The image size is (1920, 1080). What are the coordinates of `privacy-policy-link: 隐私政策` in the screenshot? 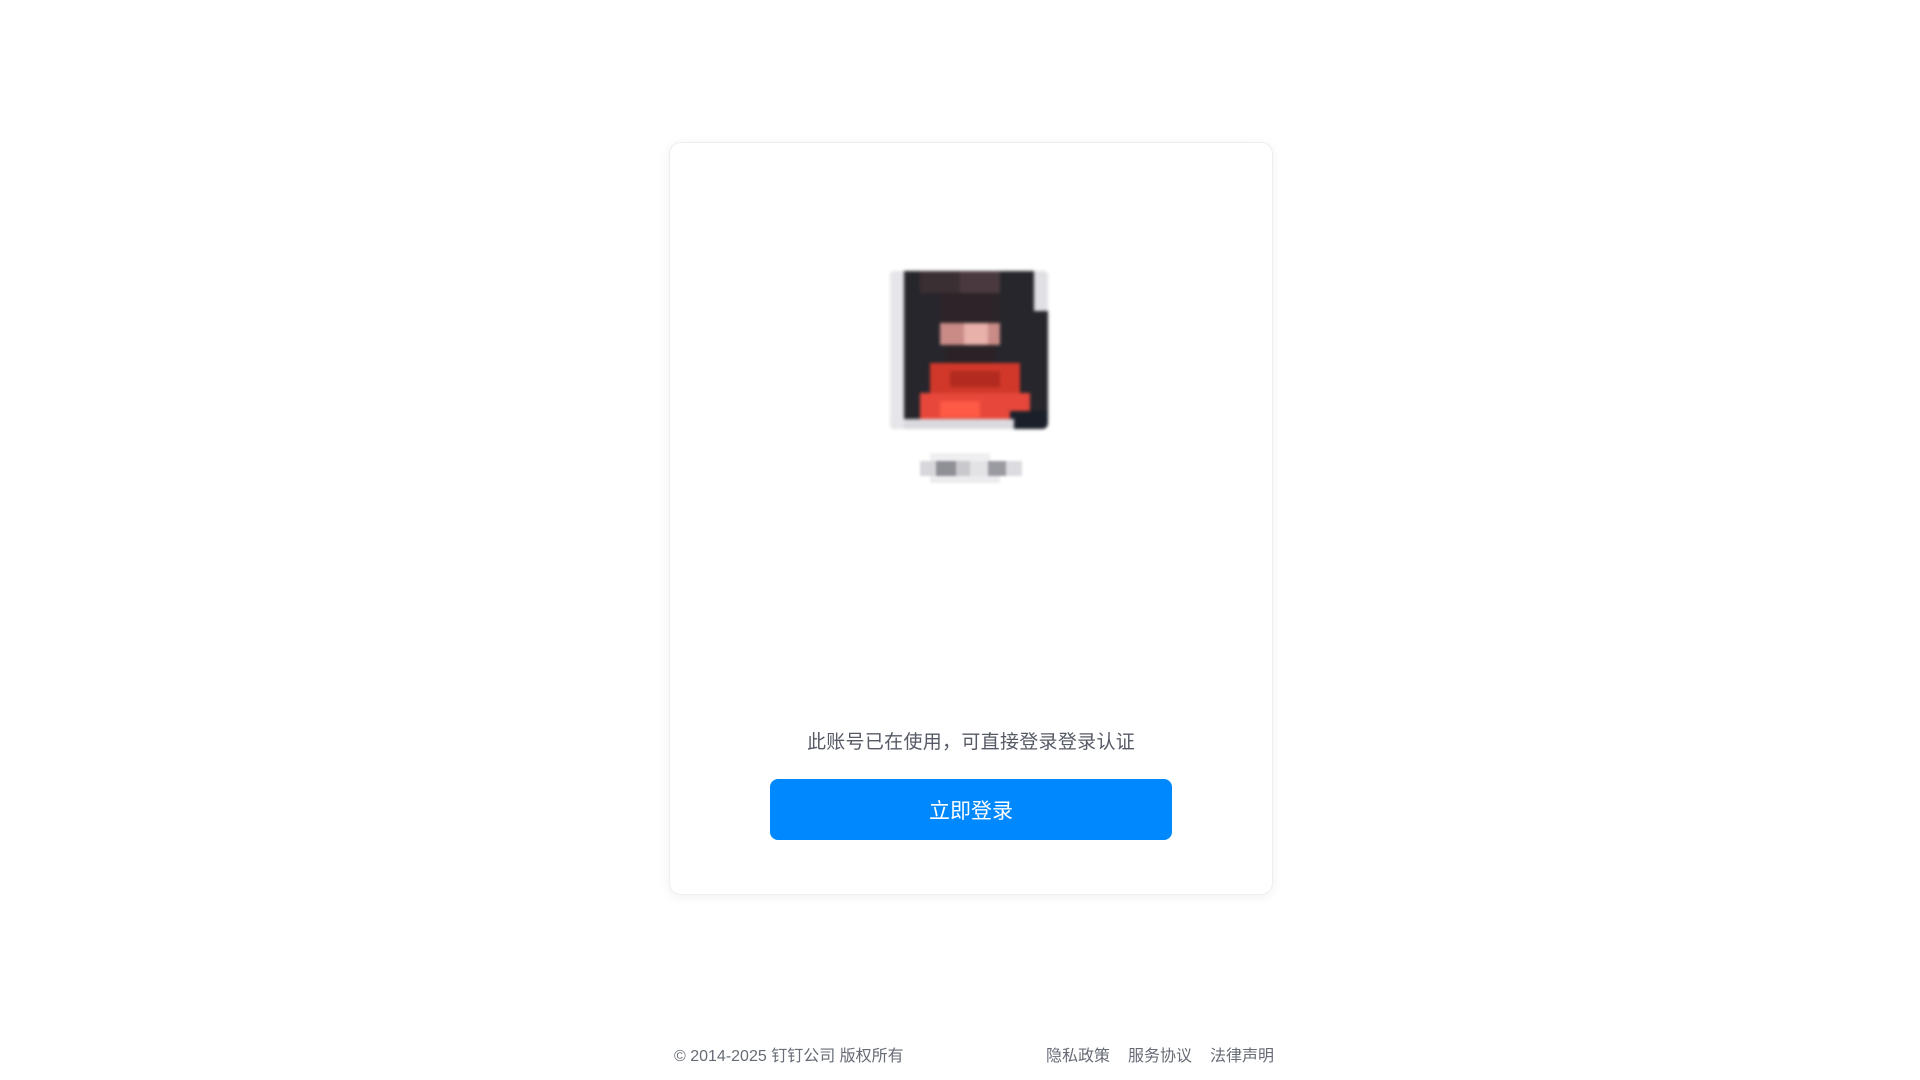 It's located at (1078, 1054).